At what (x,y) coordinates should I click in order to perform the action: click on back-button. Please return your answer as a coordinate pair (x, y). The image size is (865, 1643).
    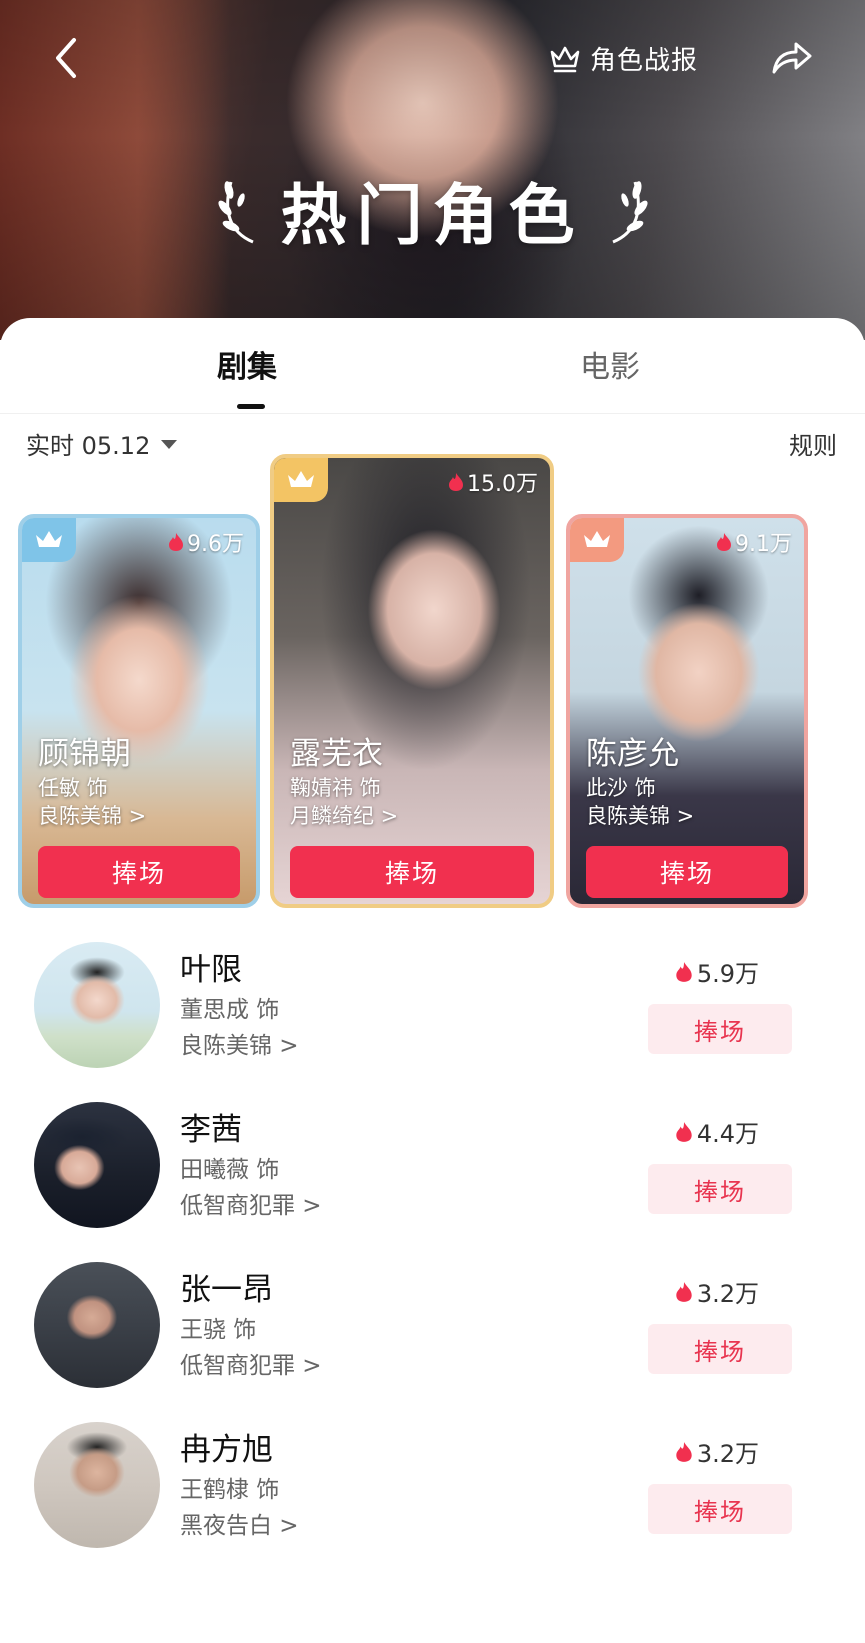
    Looking at the image, I should click on (68, 58).